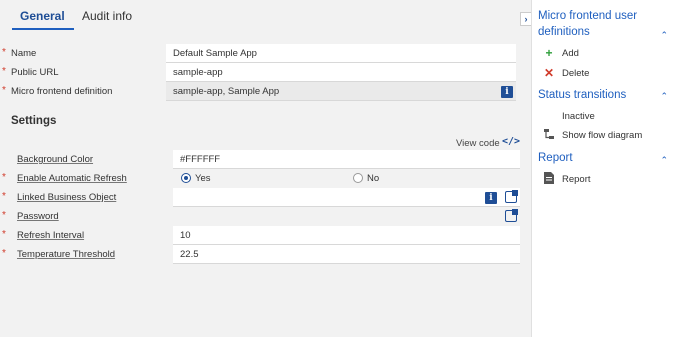  What do you see at coordinates (587, 24) in the screenshot?
I see `section-title-mf-user-definitions: Micro frontend user definitions` at bounding box center [587, 24].